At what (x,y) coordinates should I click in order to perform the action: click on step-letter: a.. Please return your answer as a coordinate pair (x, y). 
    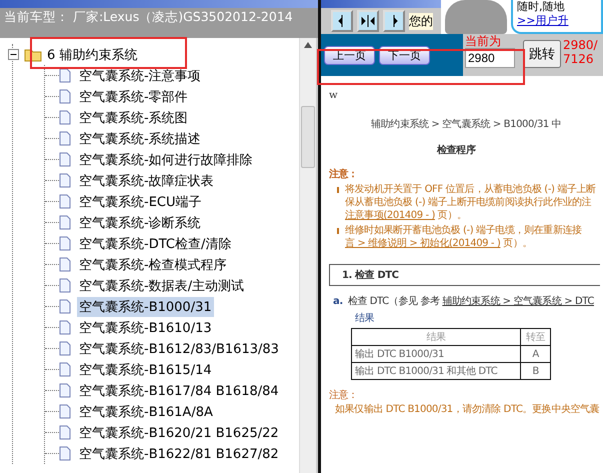
    Looking at the image, I should click on (338, 301).